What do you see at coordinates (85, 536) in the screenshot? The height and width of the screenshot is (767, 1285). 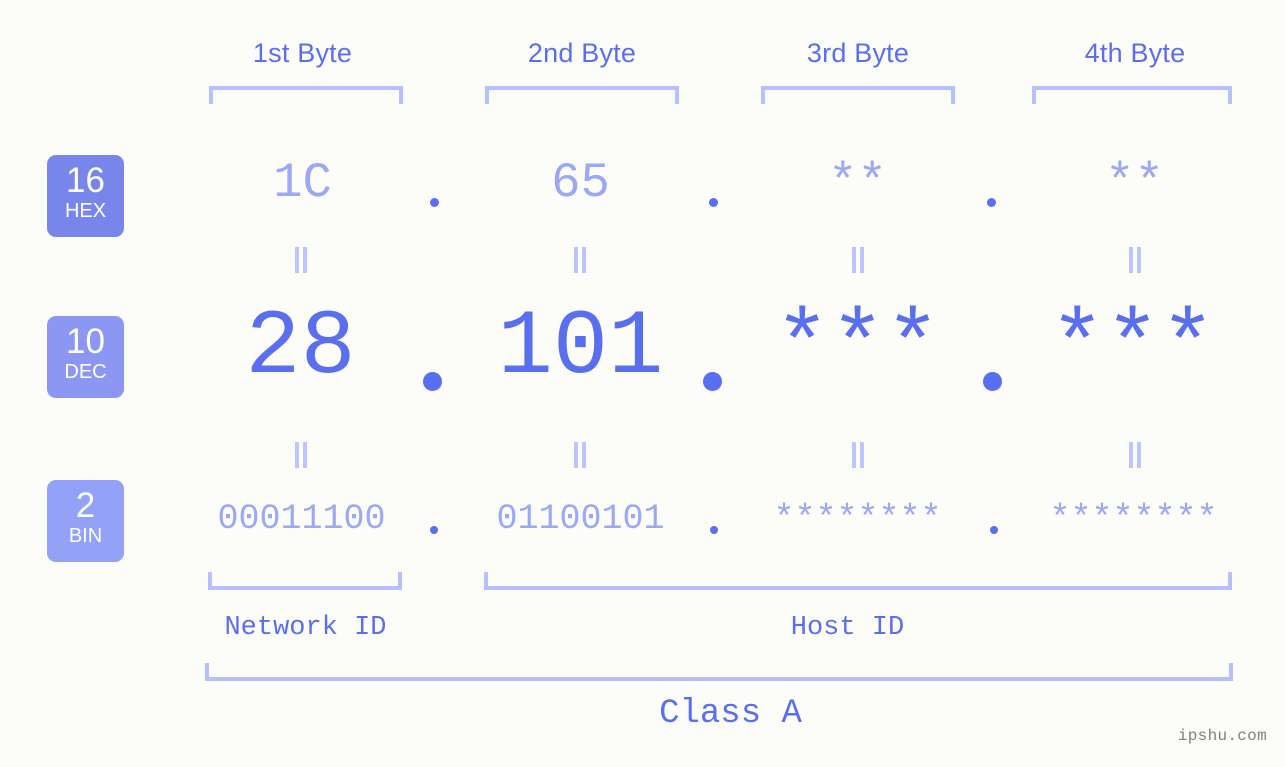 I see `radix-badge-bin-label: BIN` at bounding box center [85, 536].